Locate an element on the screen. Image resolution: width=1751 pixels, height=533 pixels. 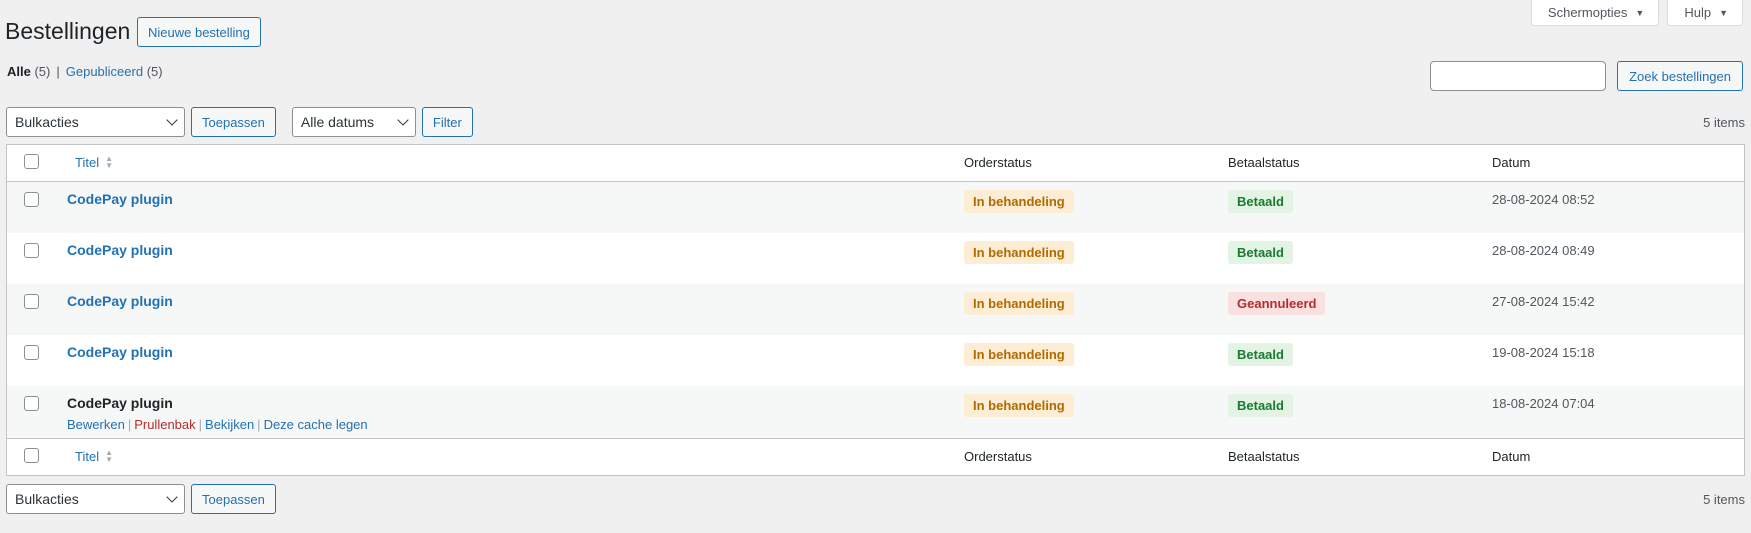
clear-cache-link: Deze cache legen is located at coordinates (316, 424).